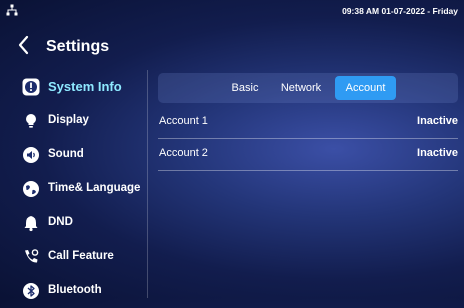 The width and height of the screenshot is (464, 308). Describe the element at coordinates (147, 184) in the screenshot. I see `sidebar-divider` at that location.